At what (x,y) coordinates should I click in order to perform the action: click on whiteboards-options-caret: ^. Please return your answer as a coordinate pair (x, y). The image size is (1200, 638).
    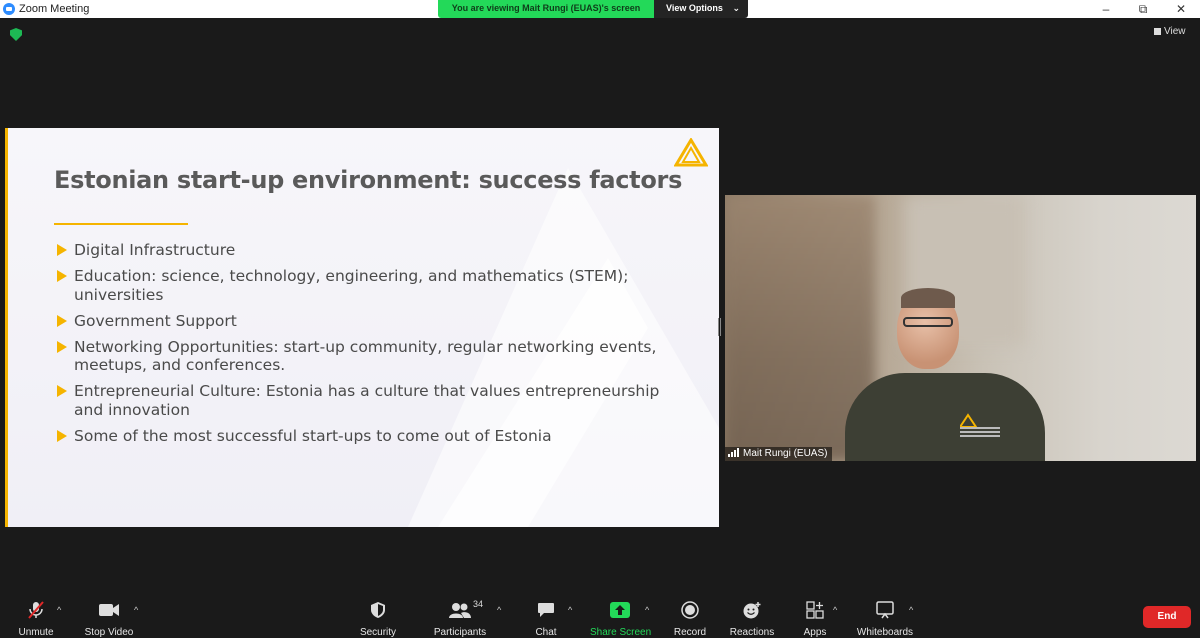
    Looking at the image, I should click on (911, 610).